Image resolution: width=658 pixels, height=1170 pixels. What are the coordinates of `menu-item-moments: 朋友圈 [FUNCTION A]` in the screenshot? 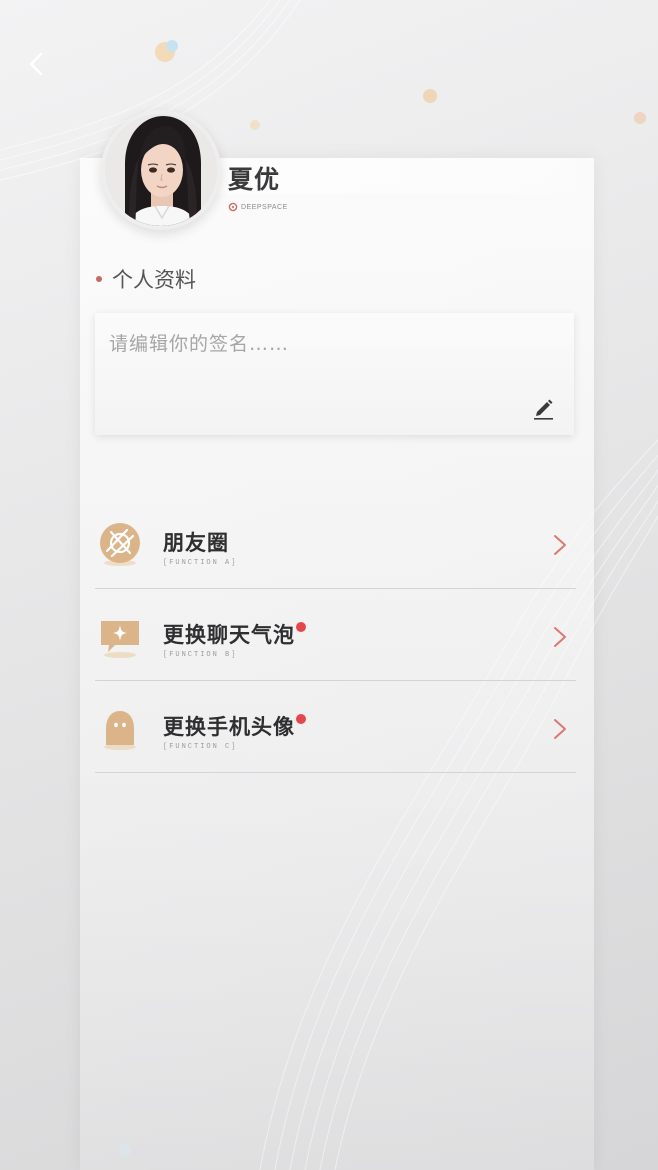 It's located at (335, 543).